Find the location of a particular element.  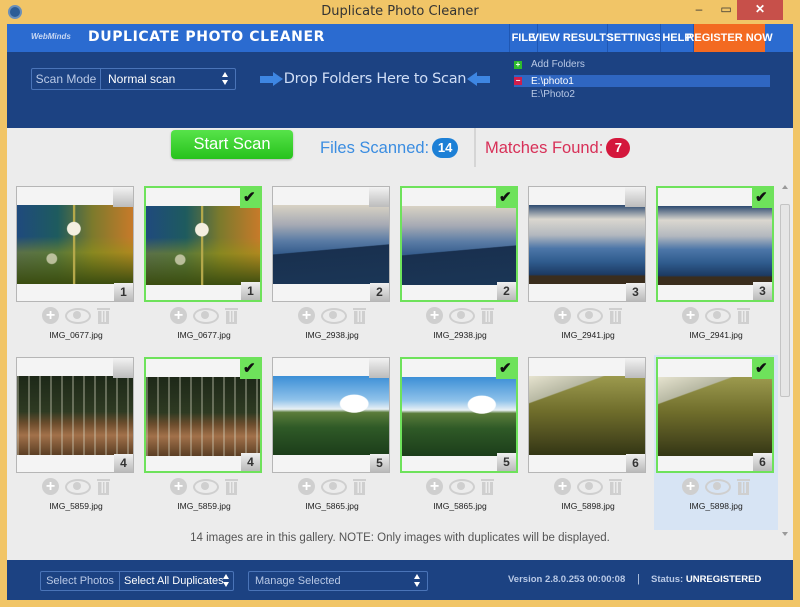

photo-card: ✔ 4 + IMG_5859.jpg is located at coordinates (205, 442).